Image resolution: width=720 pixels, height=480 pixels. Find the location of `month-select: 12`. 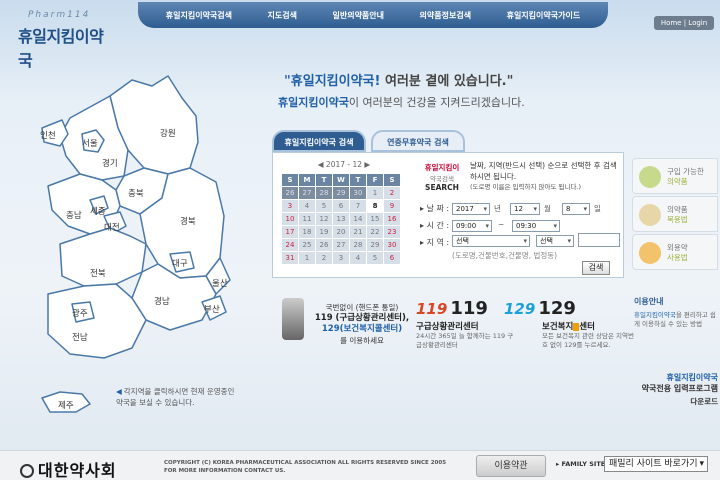

month-select: 12 is located at coordinates (525, 209).